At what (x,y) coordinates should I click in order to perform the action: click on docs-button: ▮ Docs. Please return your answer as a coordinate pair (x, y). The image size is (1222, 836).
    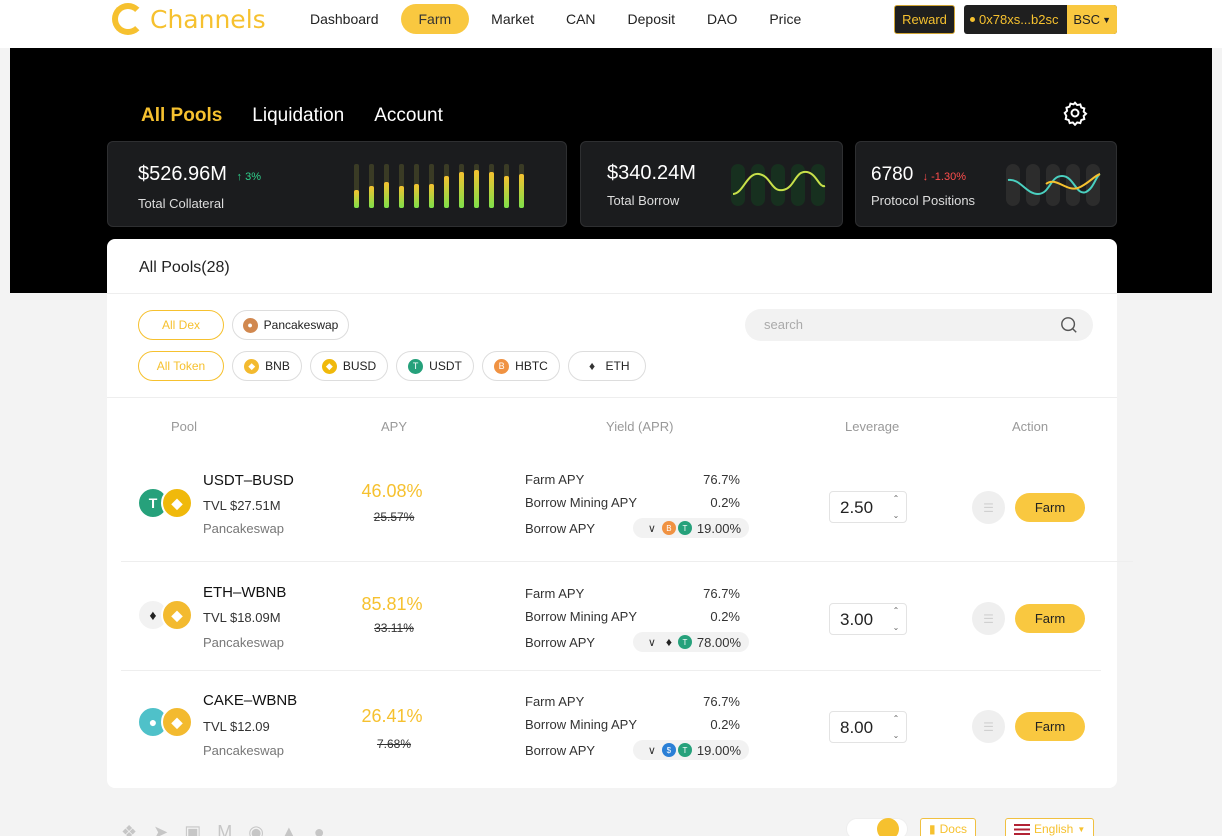
    Looking at the image, I should click on (948, 827).